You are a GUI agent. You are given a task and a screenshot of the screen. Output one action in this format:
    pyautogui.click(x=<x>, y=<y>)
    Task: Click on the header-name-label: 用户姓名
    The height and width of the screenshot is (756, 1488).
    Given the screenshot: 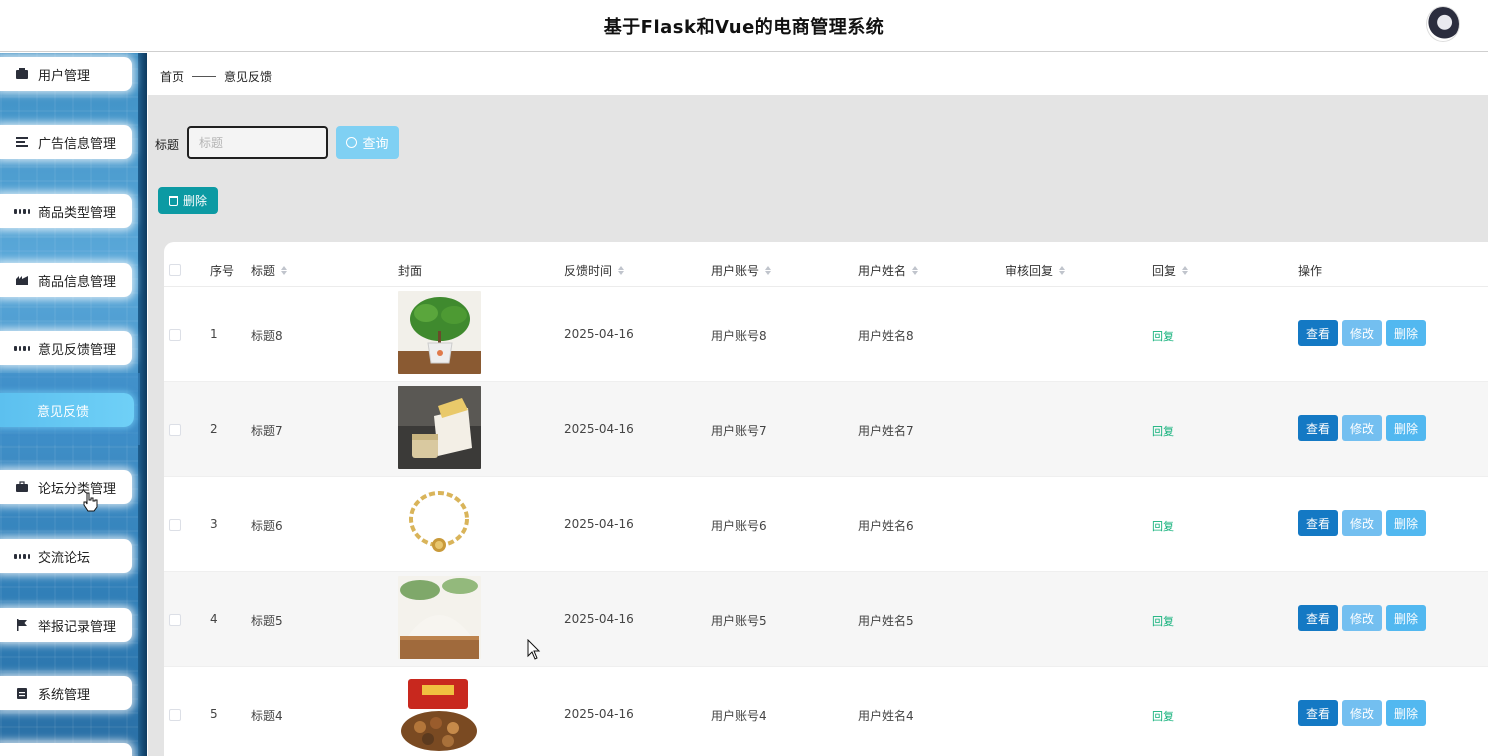 What is the action you would take?
    pyautogui.click(x=882, y=271)
    